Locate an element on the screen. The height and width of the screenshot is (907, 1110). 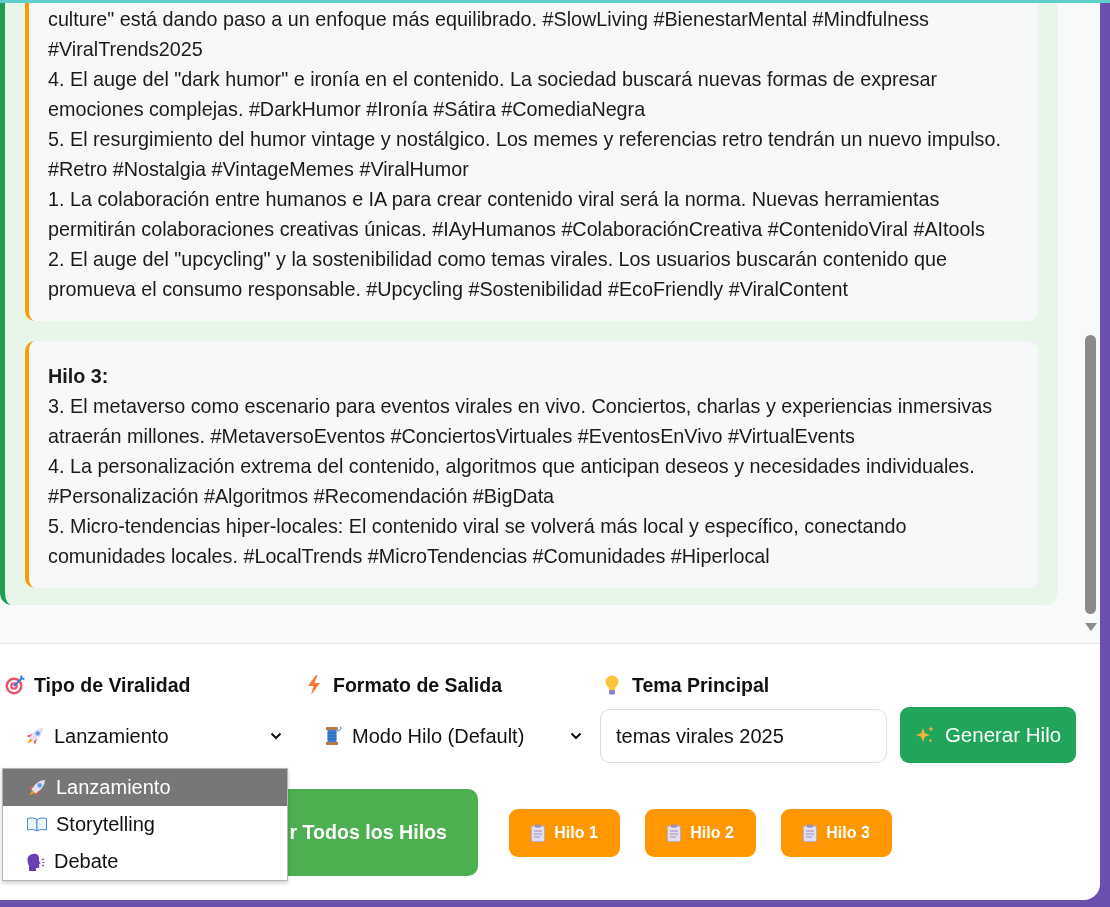
scrollbar-thumb is located at coordinates (1090, 474).